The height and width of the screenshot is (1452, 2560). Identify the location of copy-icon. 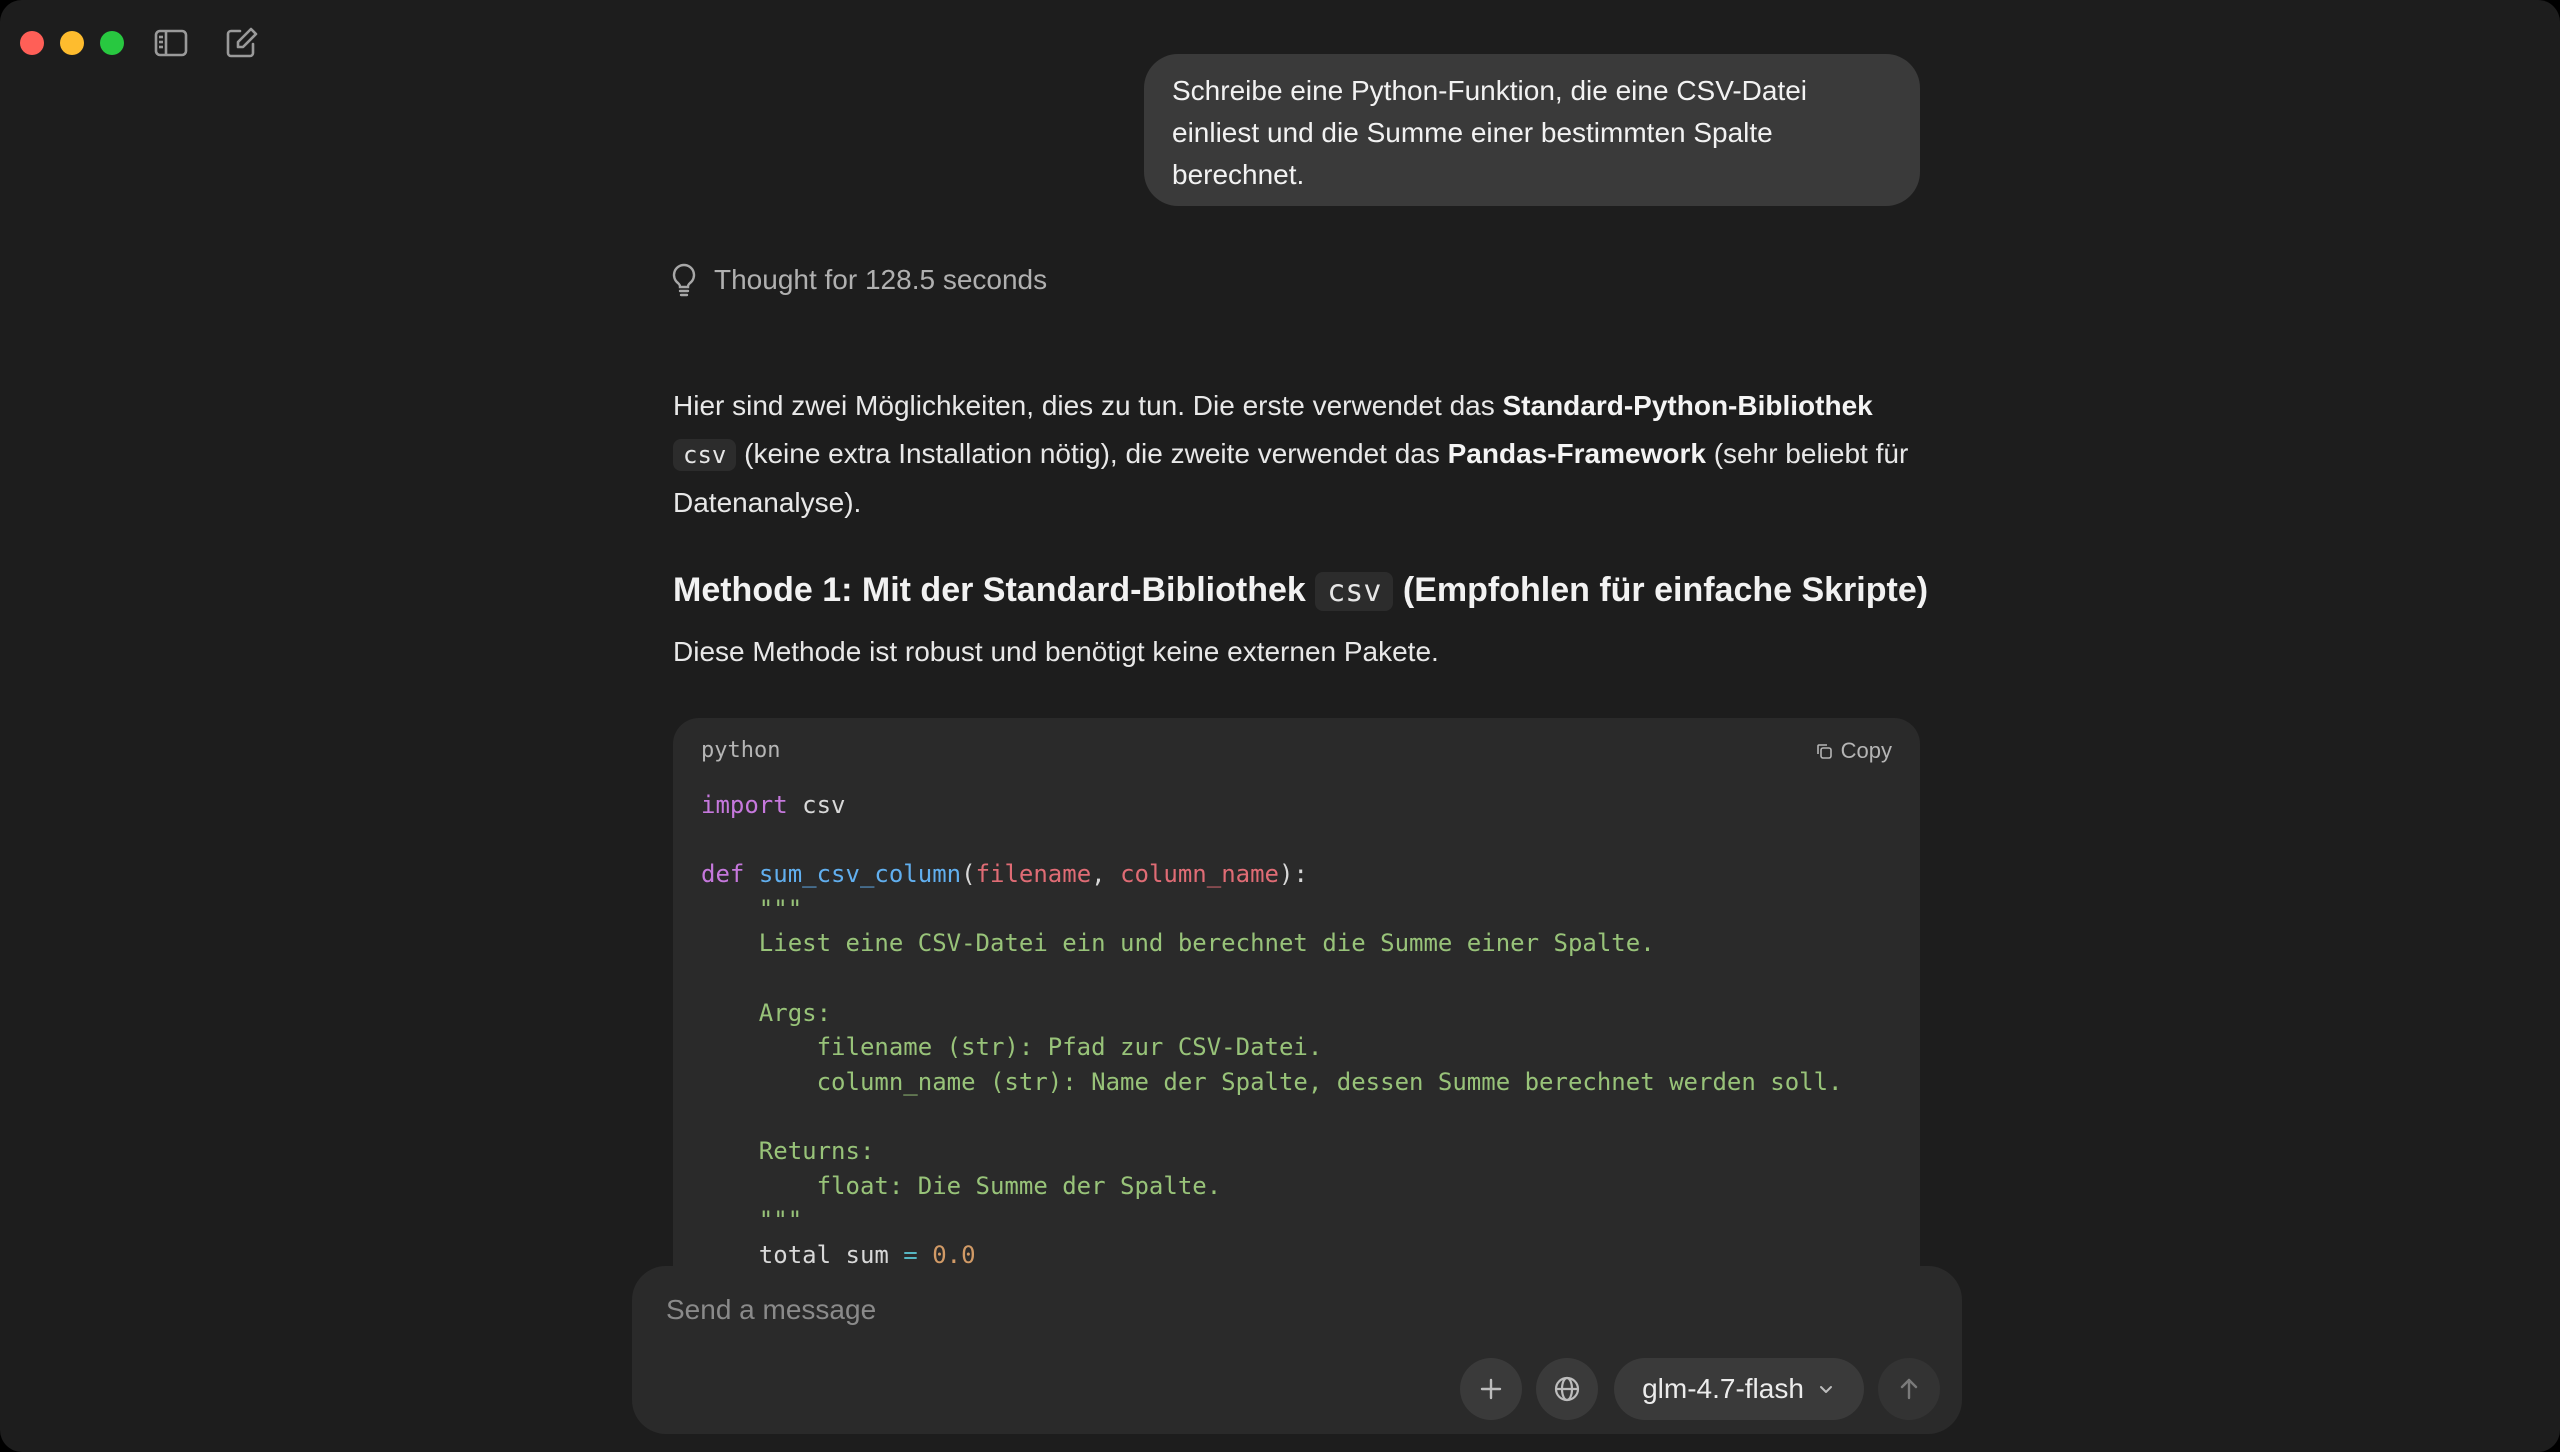
(1824, 751).